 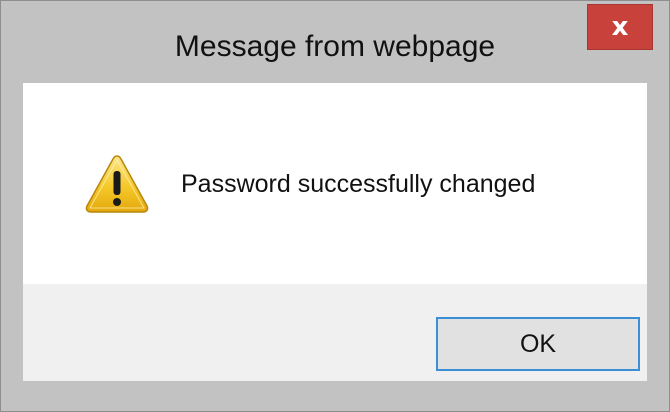 What do you see at coordinates (538, 344) in the screenshot?
I see `ok-button: OK` at bounding box center [538, 344].